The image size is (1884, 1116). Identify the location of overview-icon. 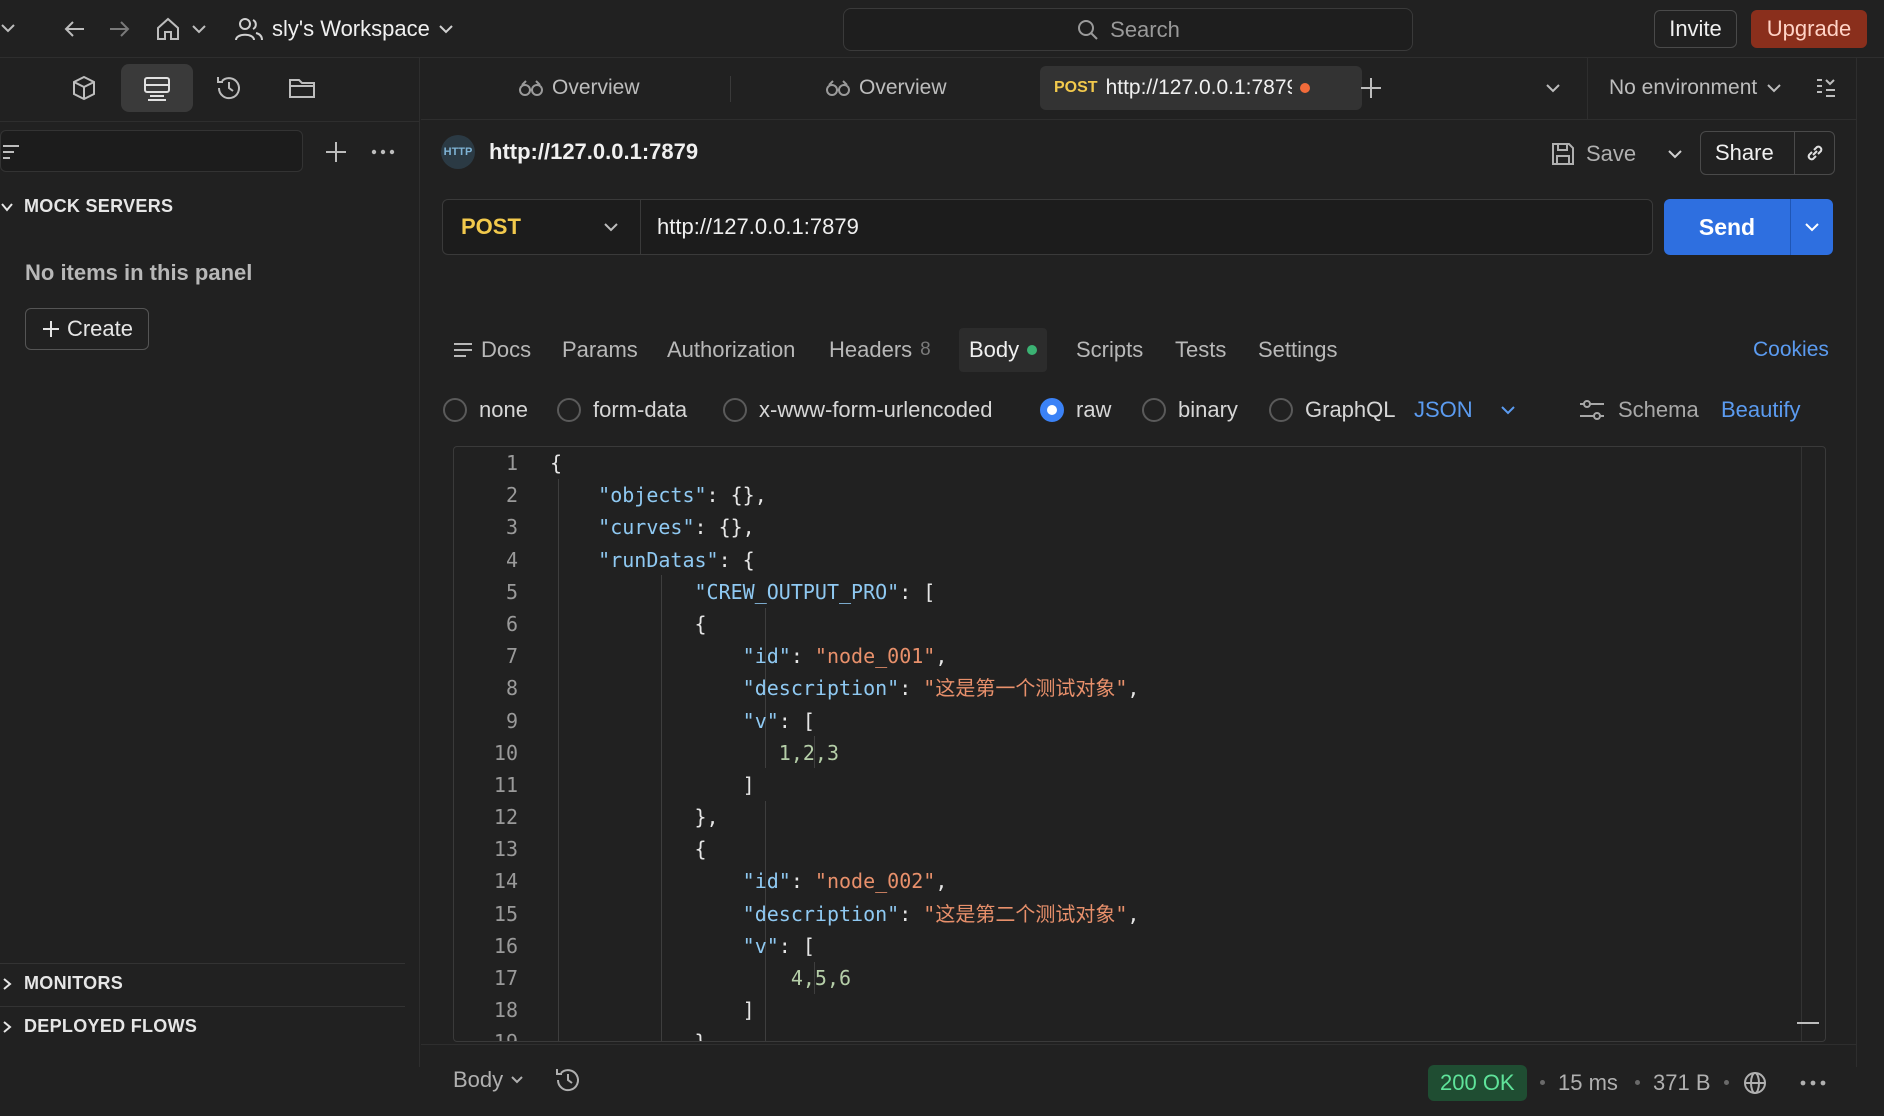
(531, 88).